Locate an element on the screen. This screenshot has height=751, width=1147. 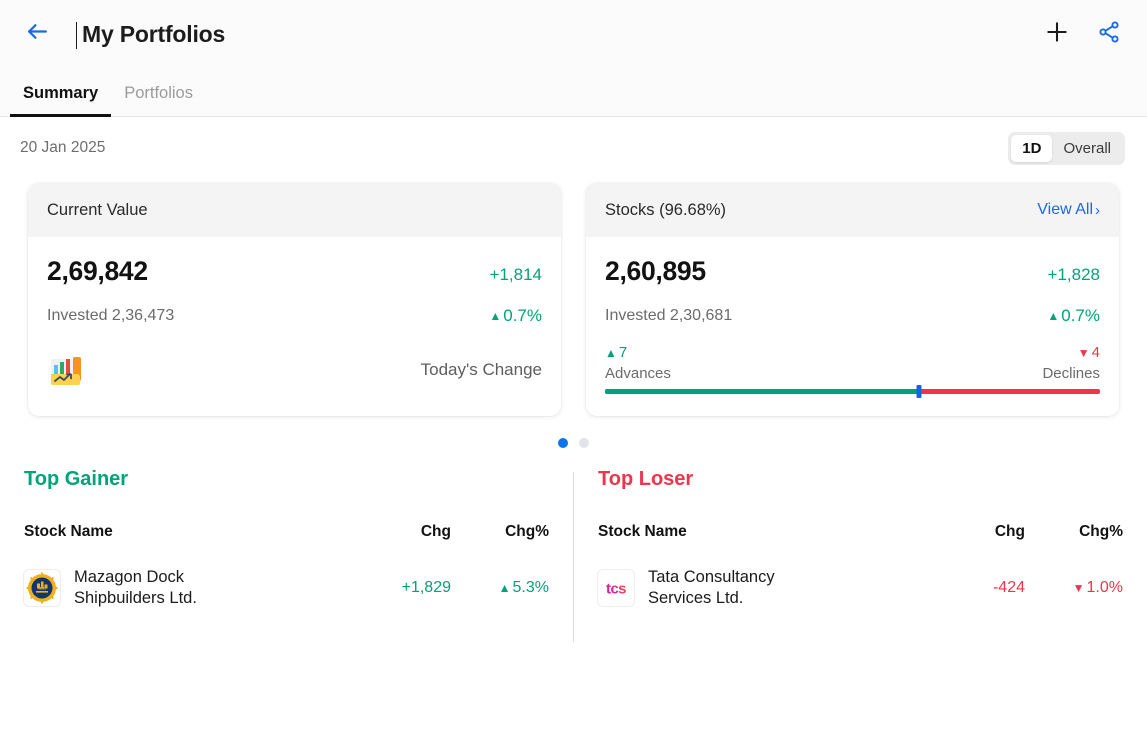
current-value-invested-row: Invested 2,36,473 0.7% is located at coordinates (294, 316).